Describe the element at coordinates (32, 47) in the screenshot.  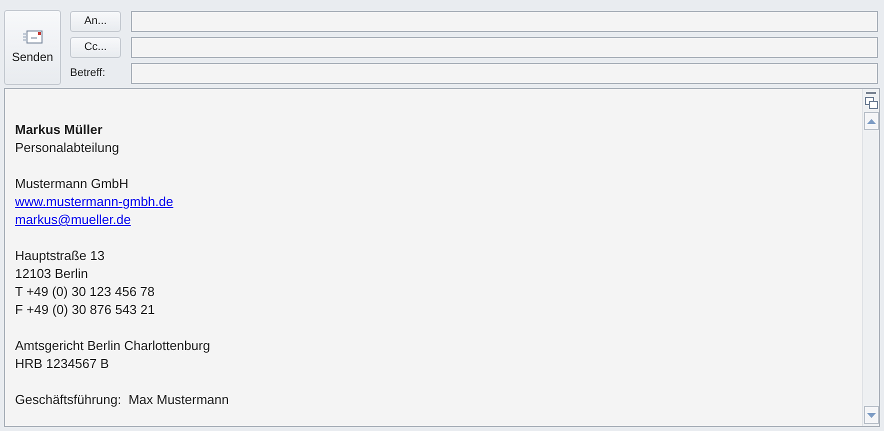
I see `send-button: Senden` at that location.